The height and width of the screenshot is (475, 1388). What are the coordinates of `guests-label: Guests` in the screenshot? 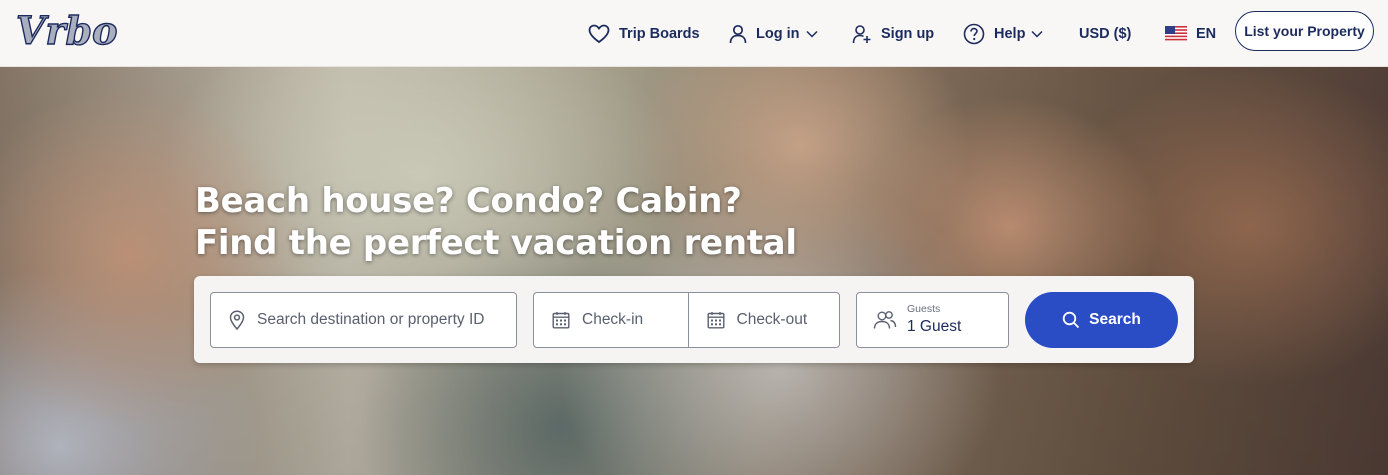 It's located at (924, 309).